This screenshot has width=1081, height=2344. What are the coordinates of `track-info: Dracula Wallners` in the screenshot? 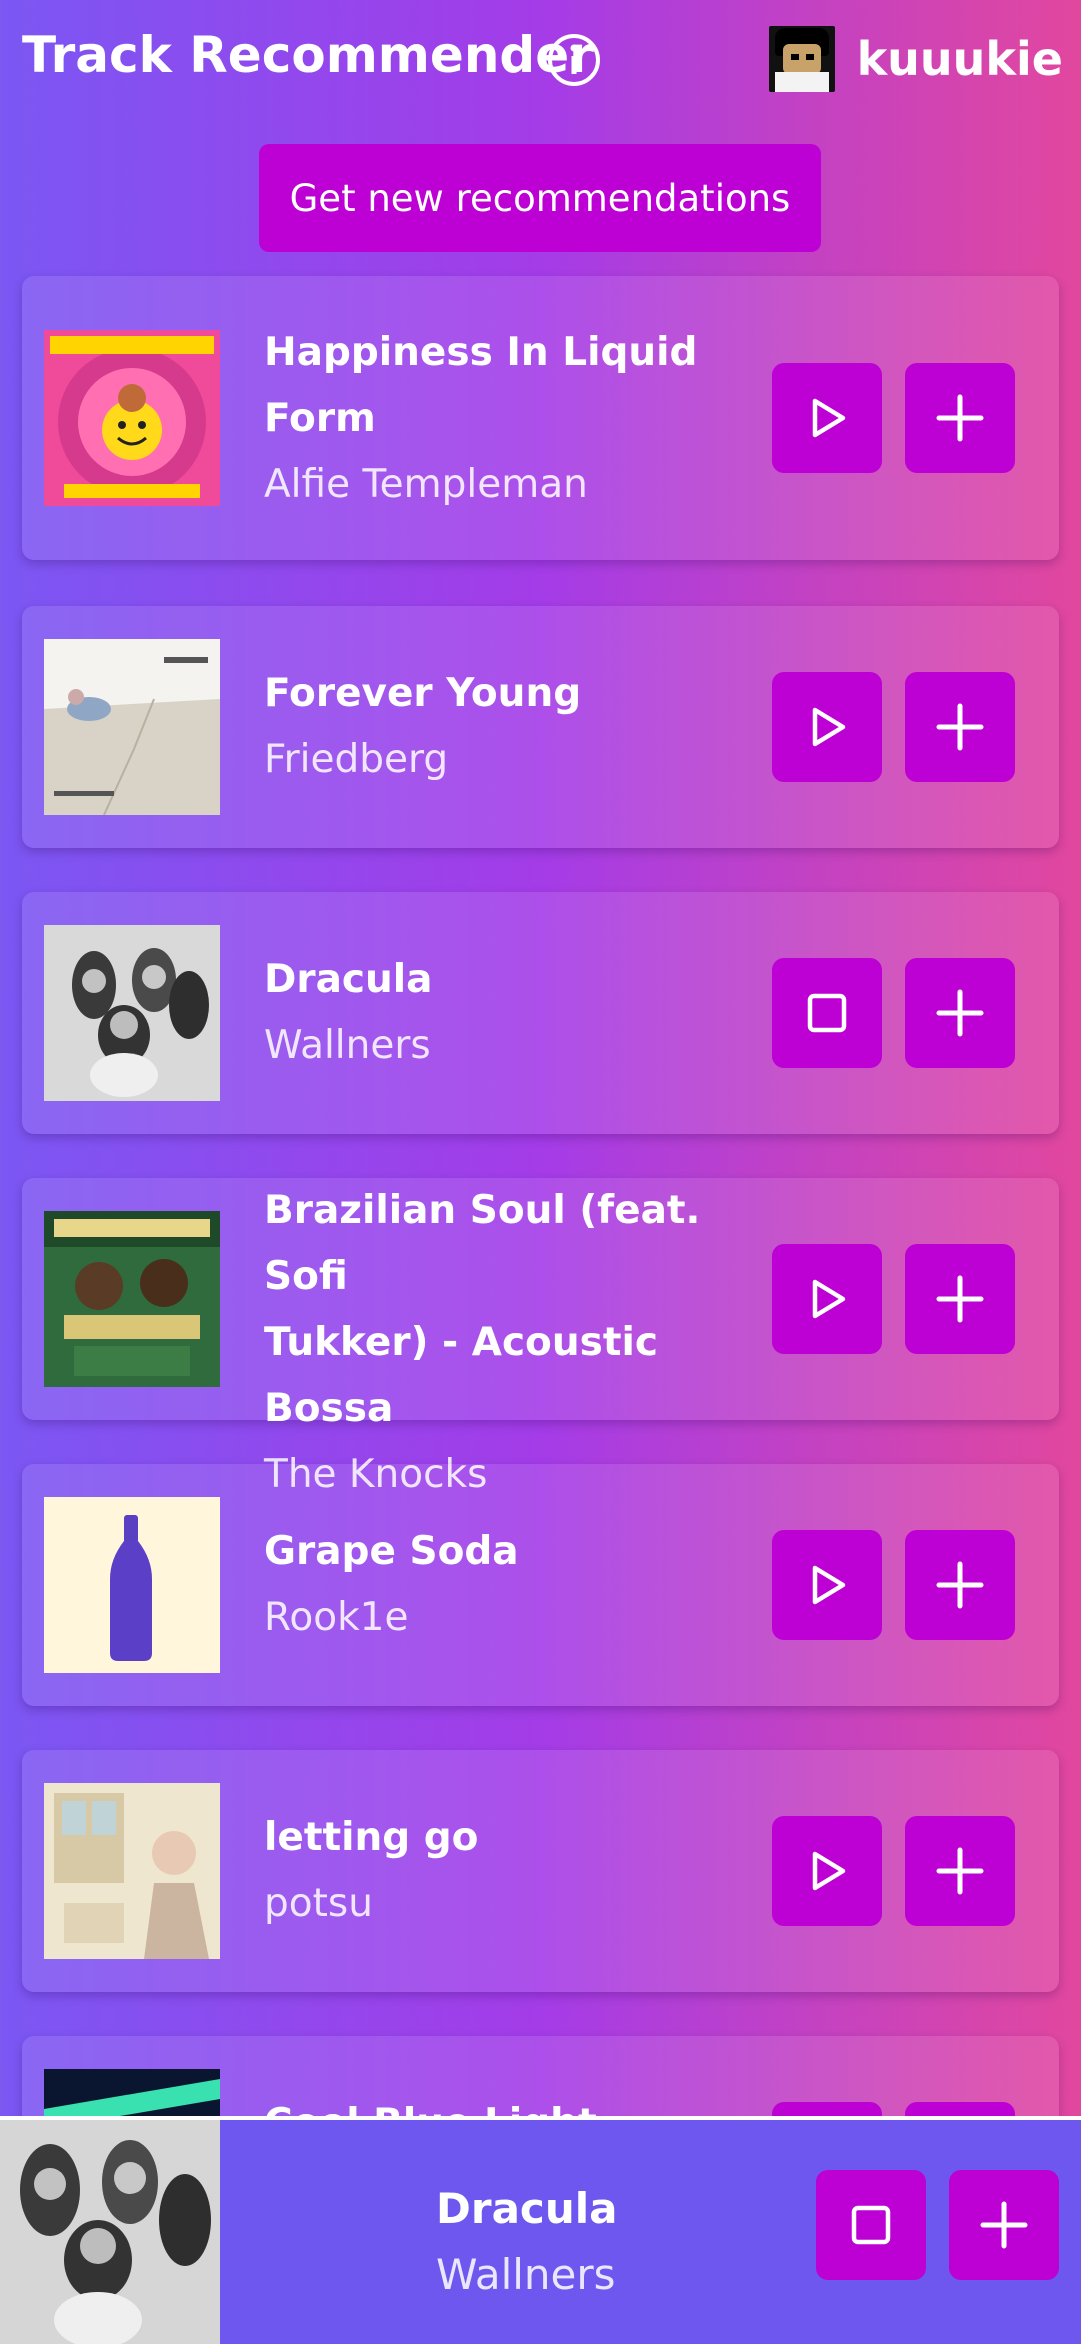 It's located at (517, 1013).